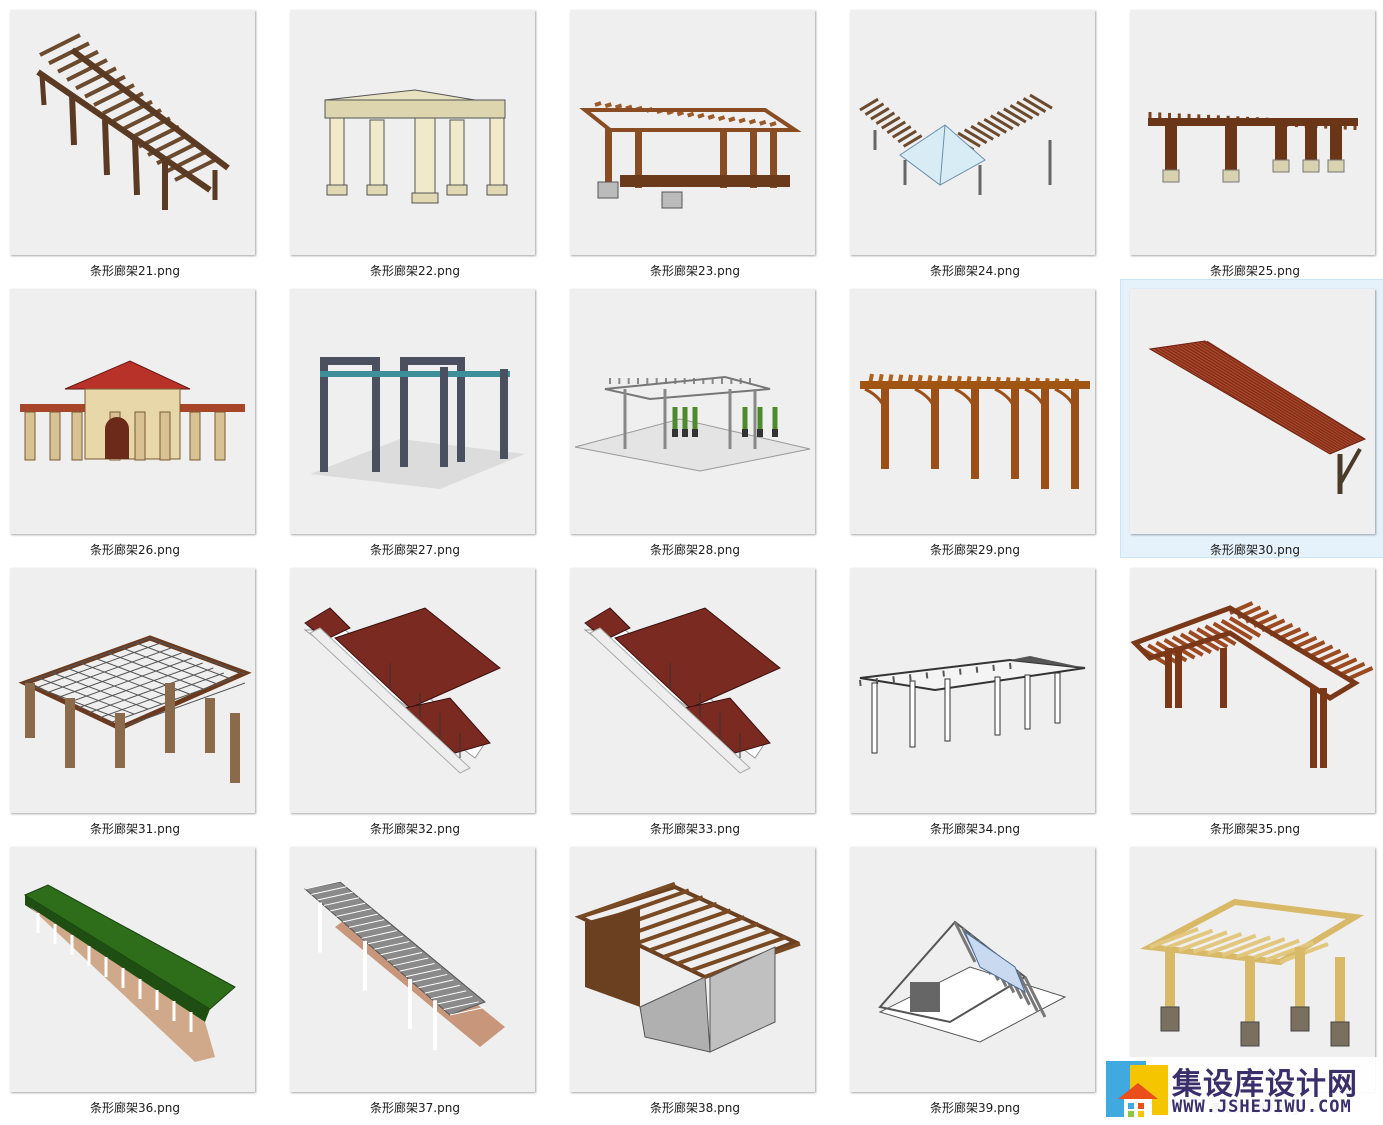 This screenshot has width=1383, height=1125. I want to click on a-frame-timber-house-image, so click(972, 981).